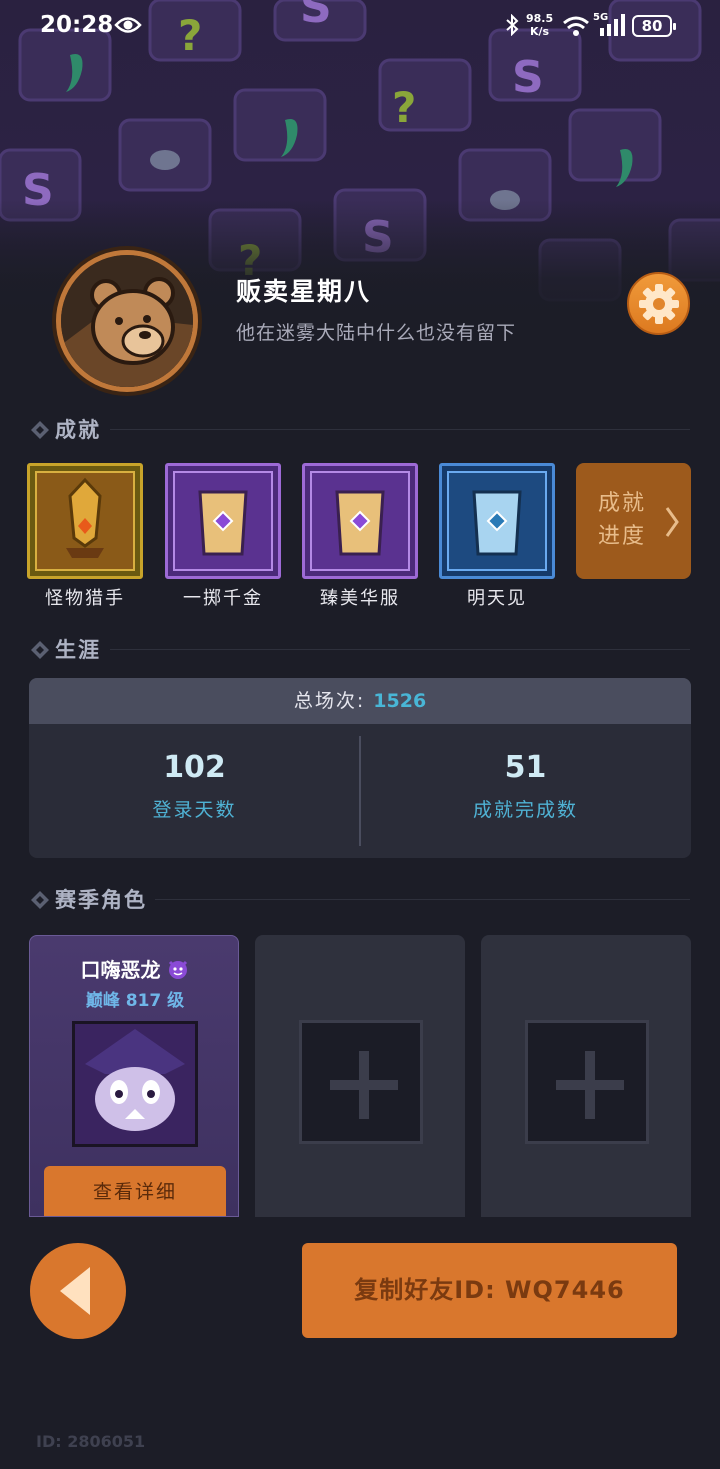 The width and height of the screenshot is (720, 1469). What do you see at coordinates (91, 1441) in the screenshot?
I see `user-id: ID: 2806051` at bounding box center [91, 1441].